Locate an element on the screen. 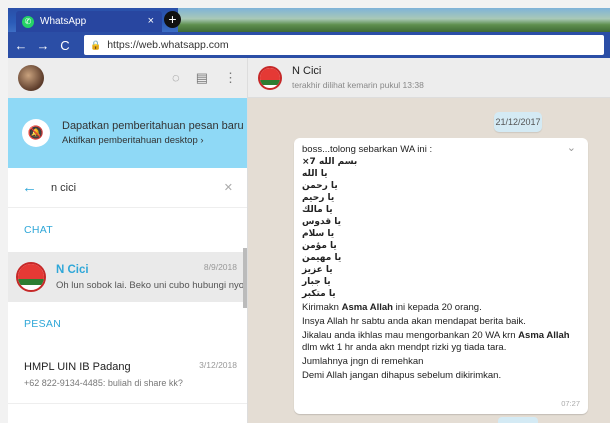  arabic-line: يا جبار is located at coordinates (316, 282).